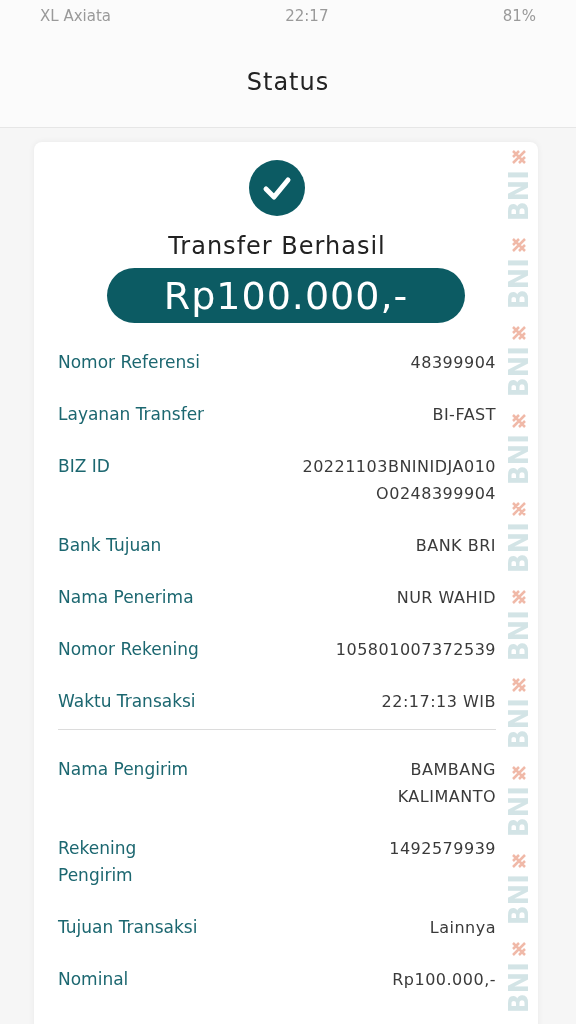  Describe the element at coordinates (131, 414) in the screenshot. I see `field-label: Layanan Transfer` at that location.